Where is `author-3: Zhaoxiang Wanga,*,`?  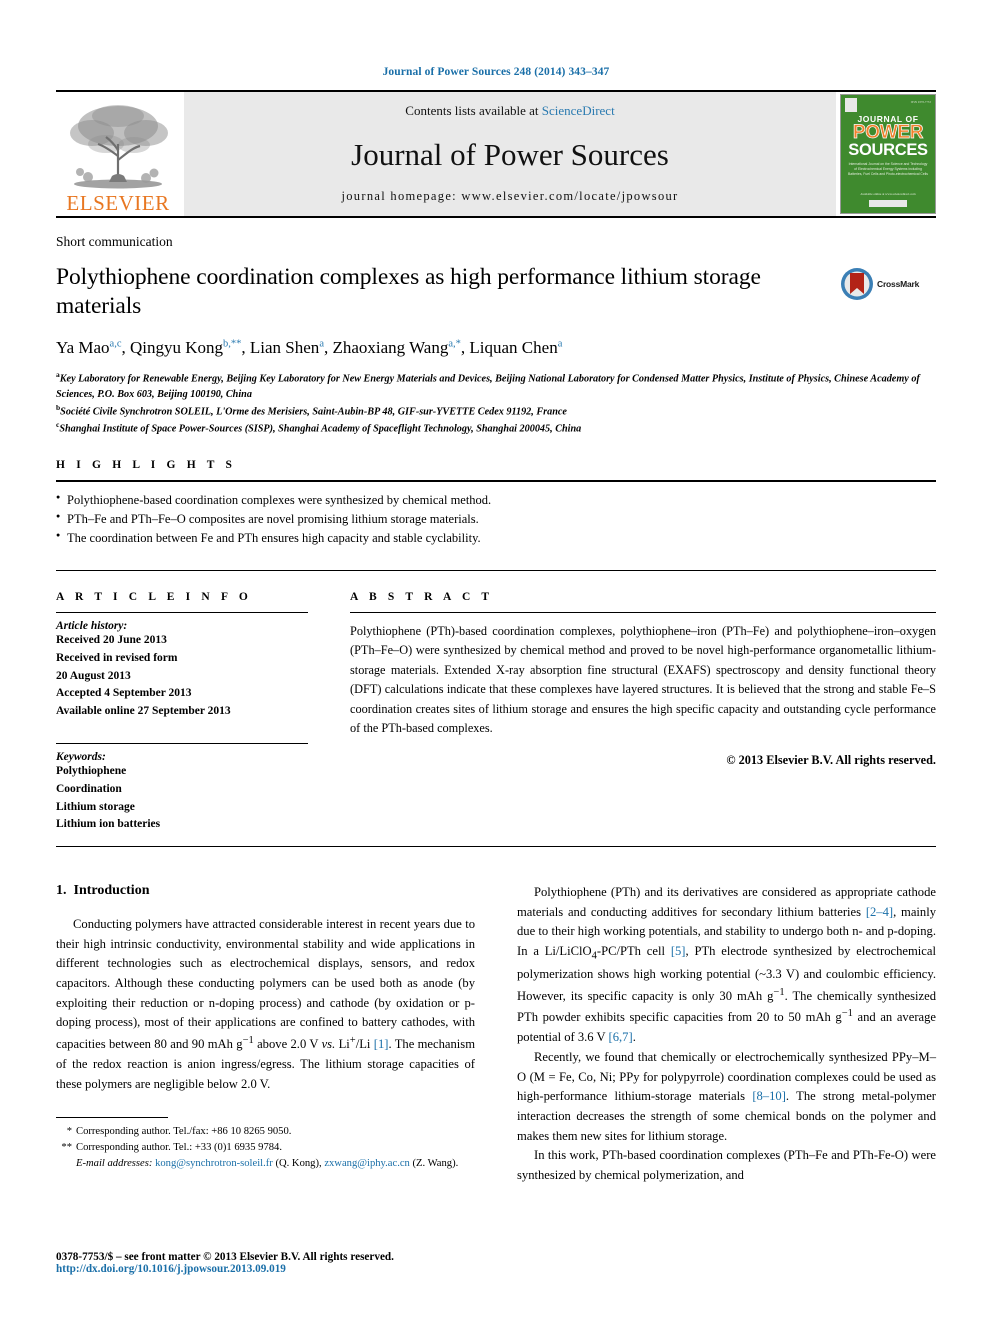 author-3: Zhaoxiang Wanga,*, is located at coordinates (400, 347).